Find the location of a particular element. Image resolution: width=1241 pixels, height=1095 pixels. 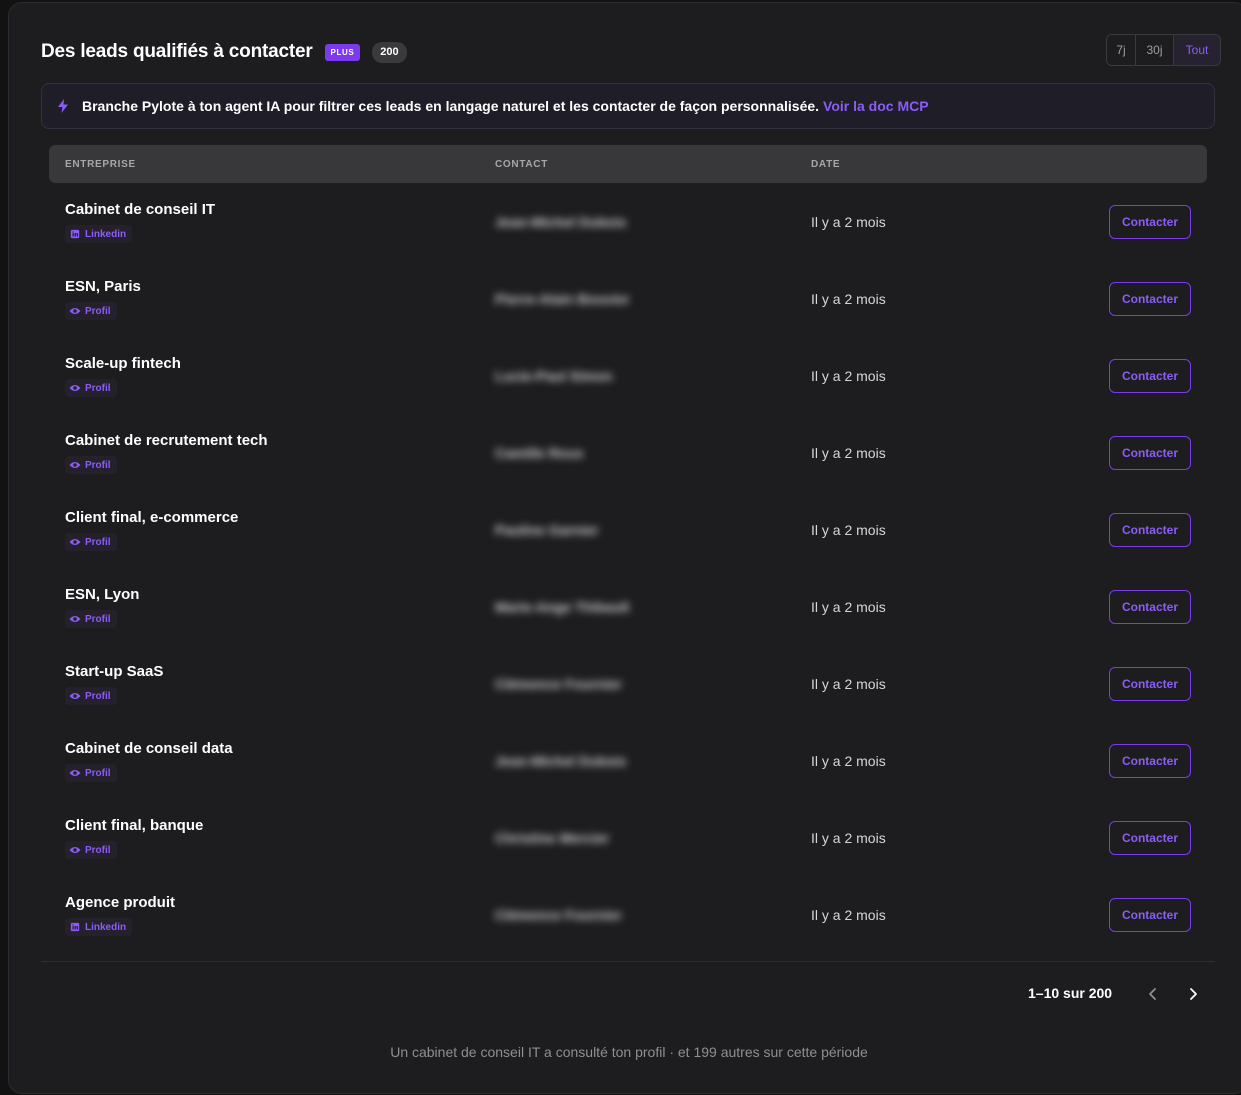

column-header-entreprise: ENTREPRISE is located at coordinates (100, 164).